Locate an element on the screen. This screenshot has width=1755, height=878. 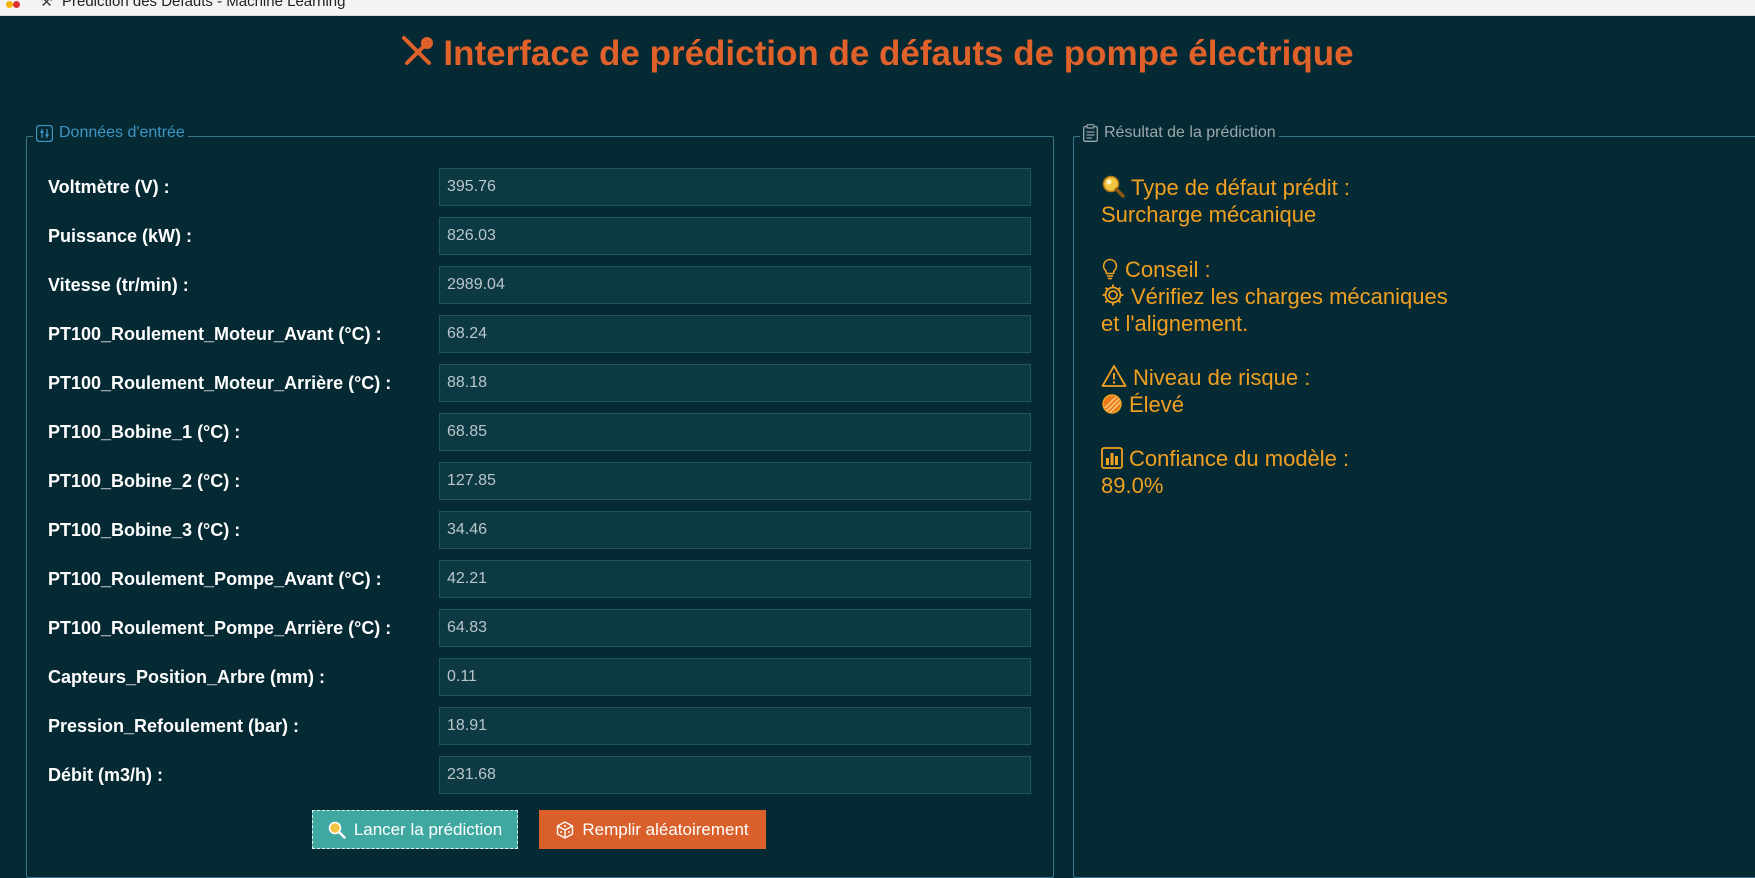
predict-button: Lancer la prédiction is located at coordinates (415, 829).